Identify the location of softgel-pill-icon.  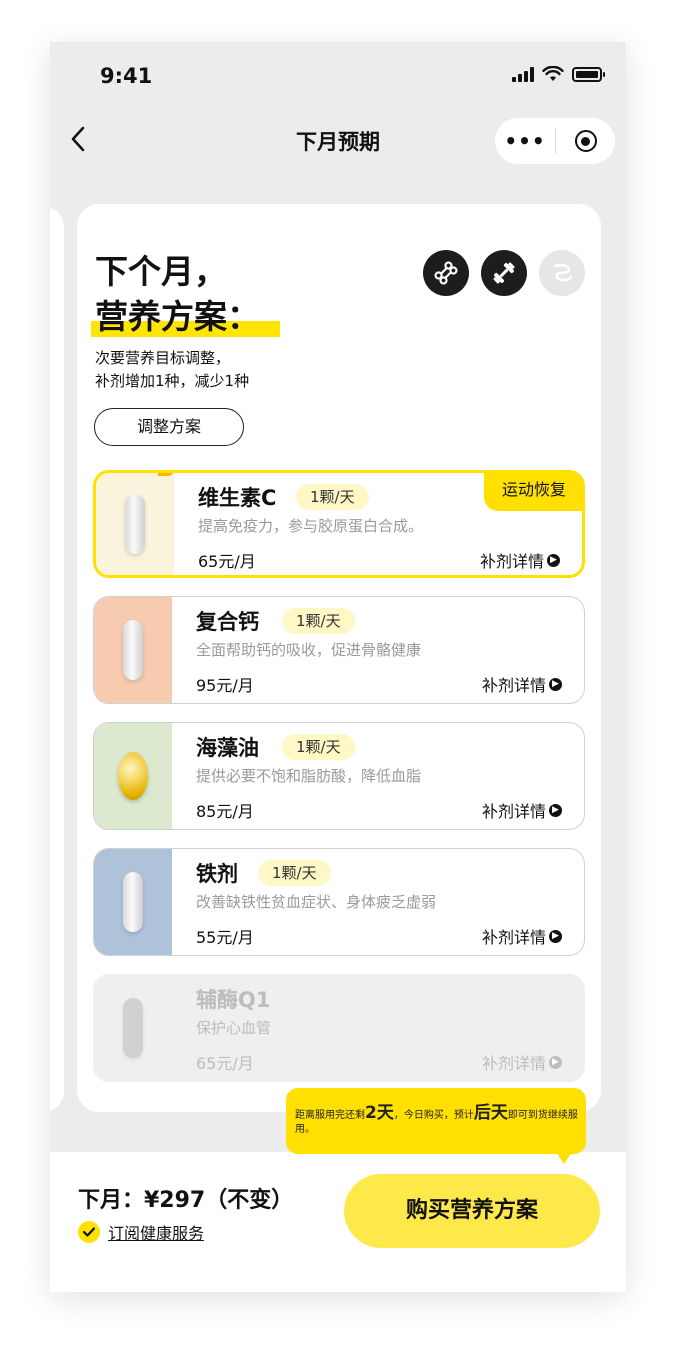
(133, 776).